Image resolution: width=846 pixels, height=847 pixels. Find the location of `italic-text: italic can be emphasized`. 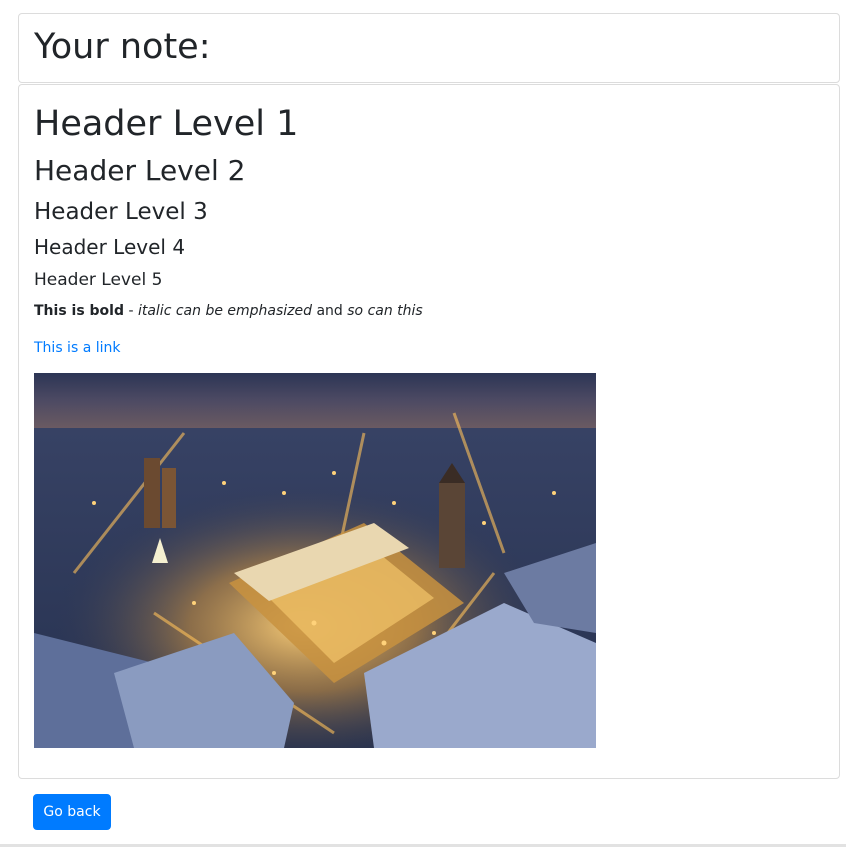

italic-text: italic can be emphasized is located at coordinates (225, 311).